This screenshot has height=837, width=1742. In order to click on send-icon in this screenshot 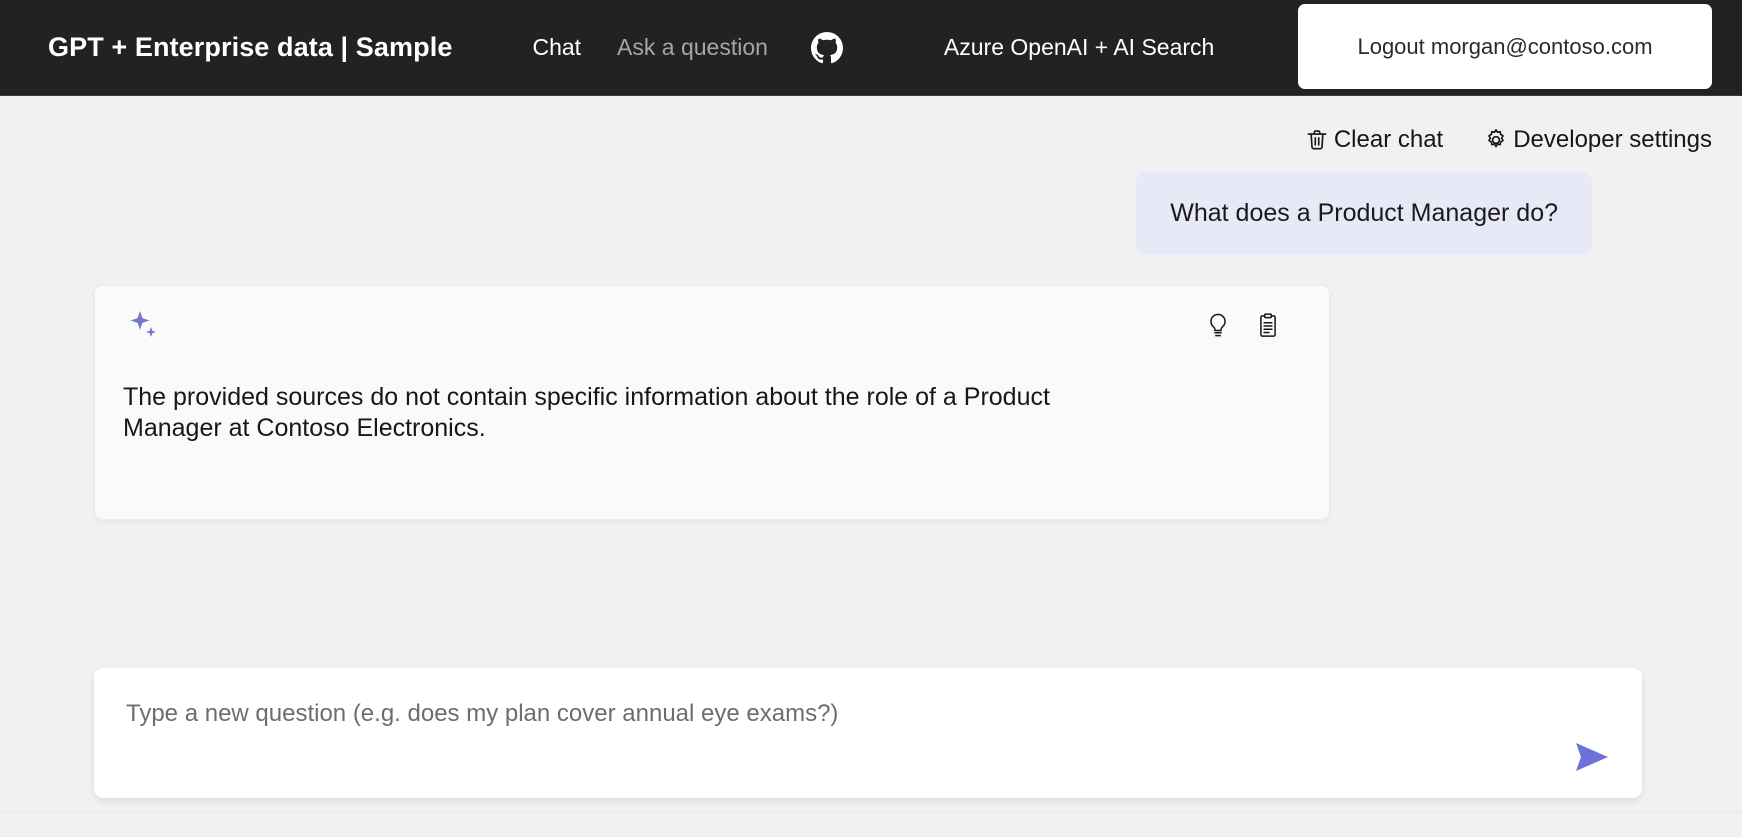, I will do `click(1592, 758)`.